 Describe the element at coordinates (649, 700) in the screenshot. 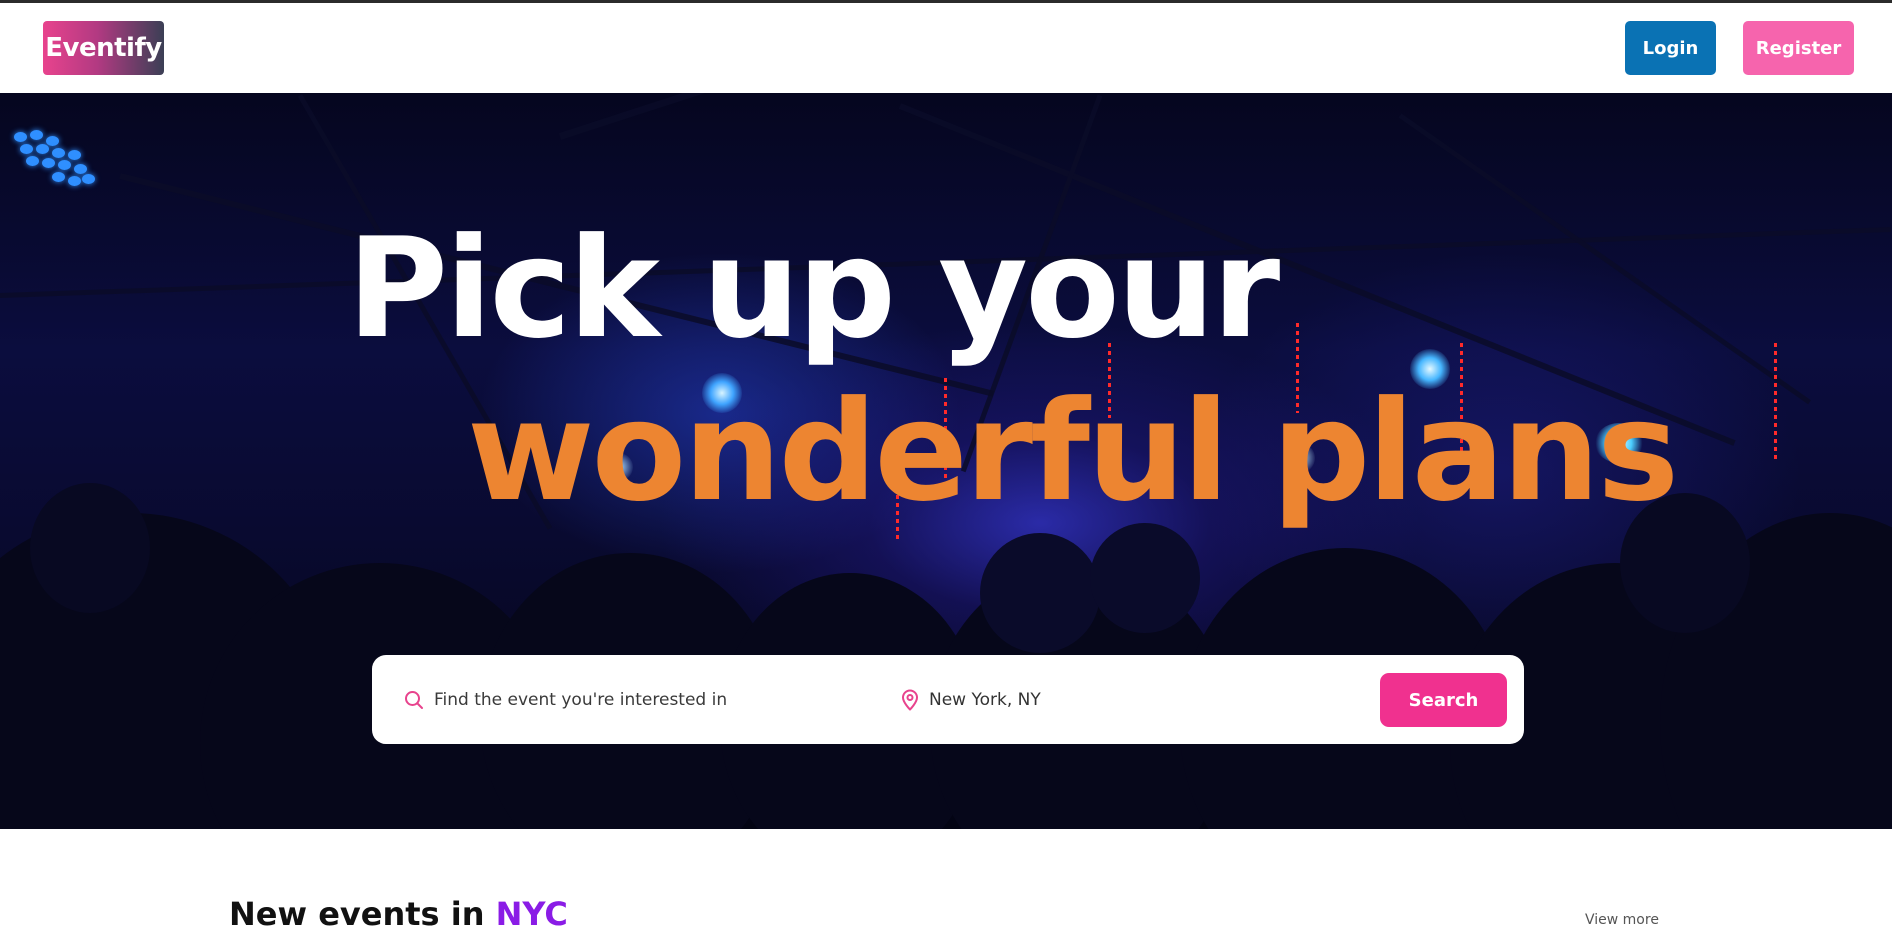

I see `event-search-input` at that location.